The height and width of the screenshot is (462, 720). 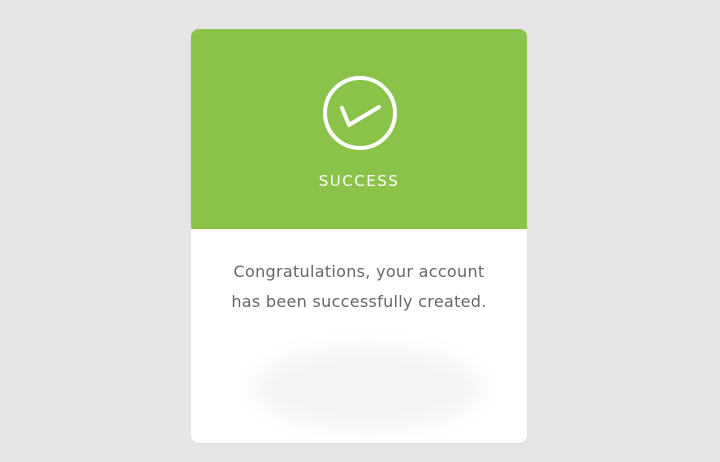 I want to click on blurred-region, so click(x=368, y=388).